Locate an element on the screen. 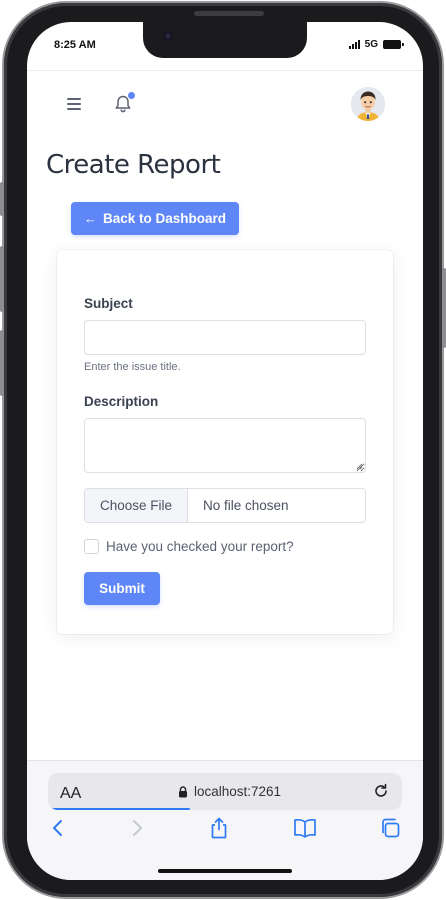 This screenshot has height=900, width=446. description-label: Description is located at coordinates (121, 401).